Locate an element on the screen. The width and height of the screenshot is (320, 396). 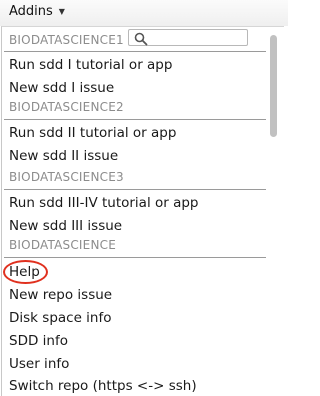
menu-item-new-repo-issue: New repo issue is located at coordinates (60, 295).